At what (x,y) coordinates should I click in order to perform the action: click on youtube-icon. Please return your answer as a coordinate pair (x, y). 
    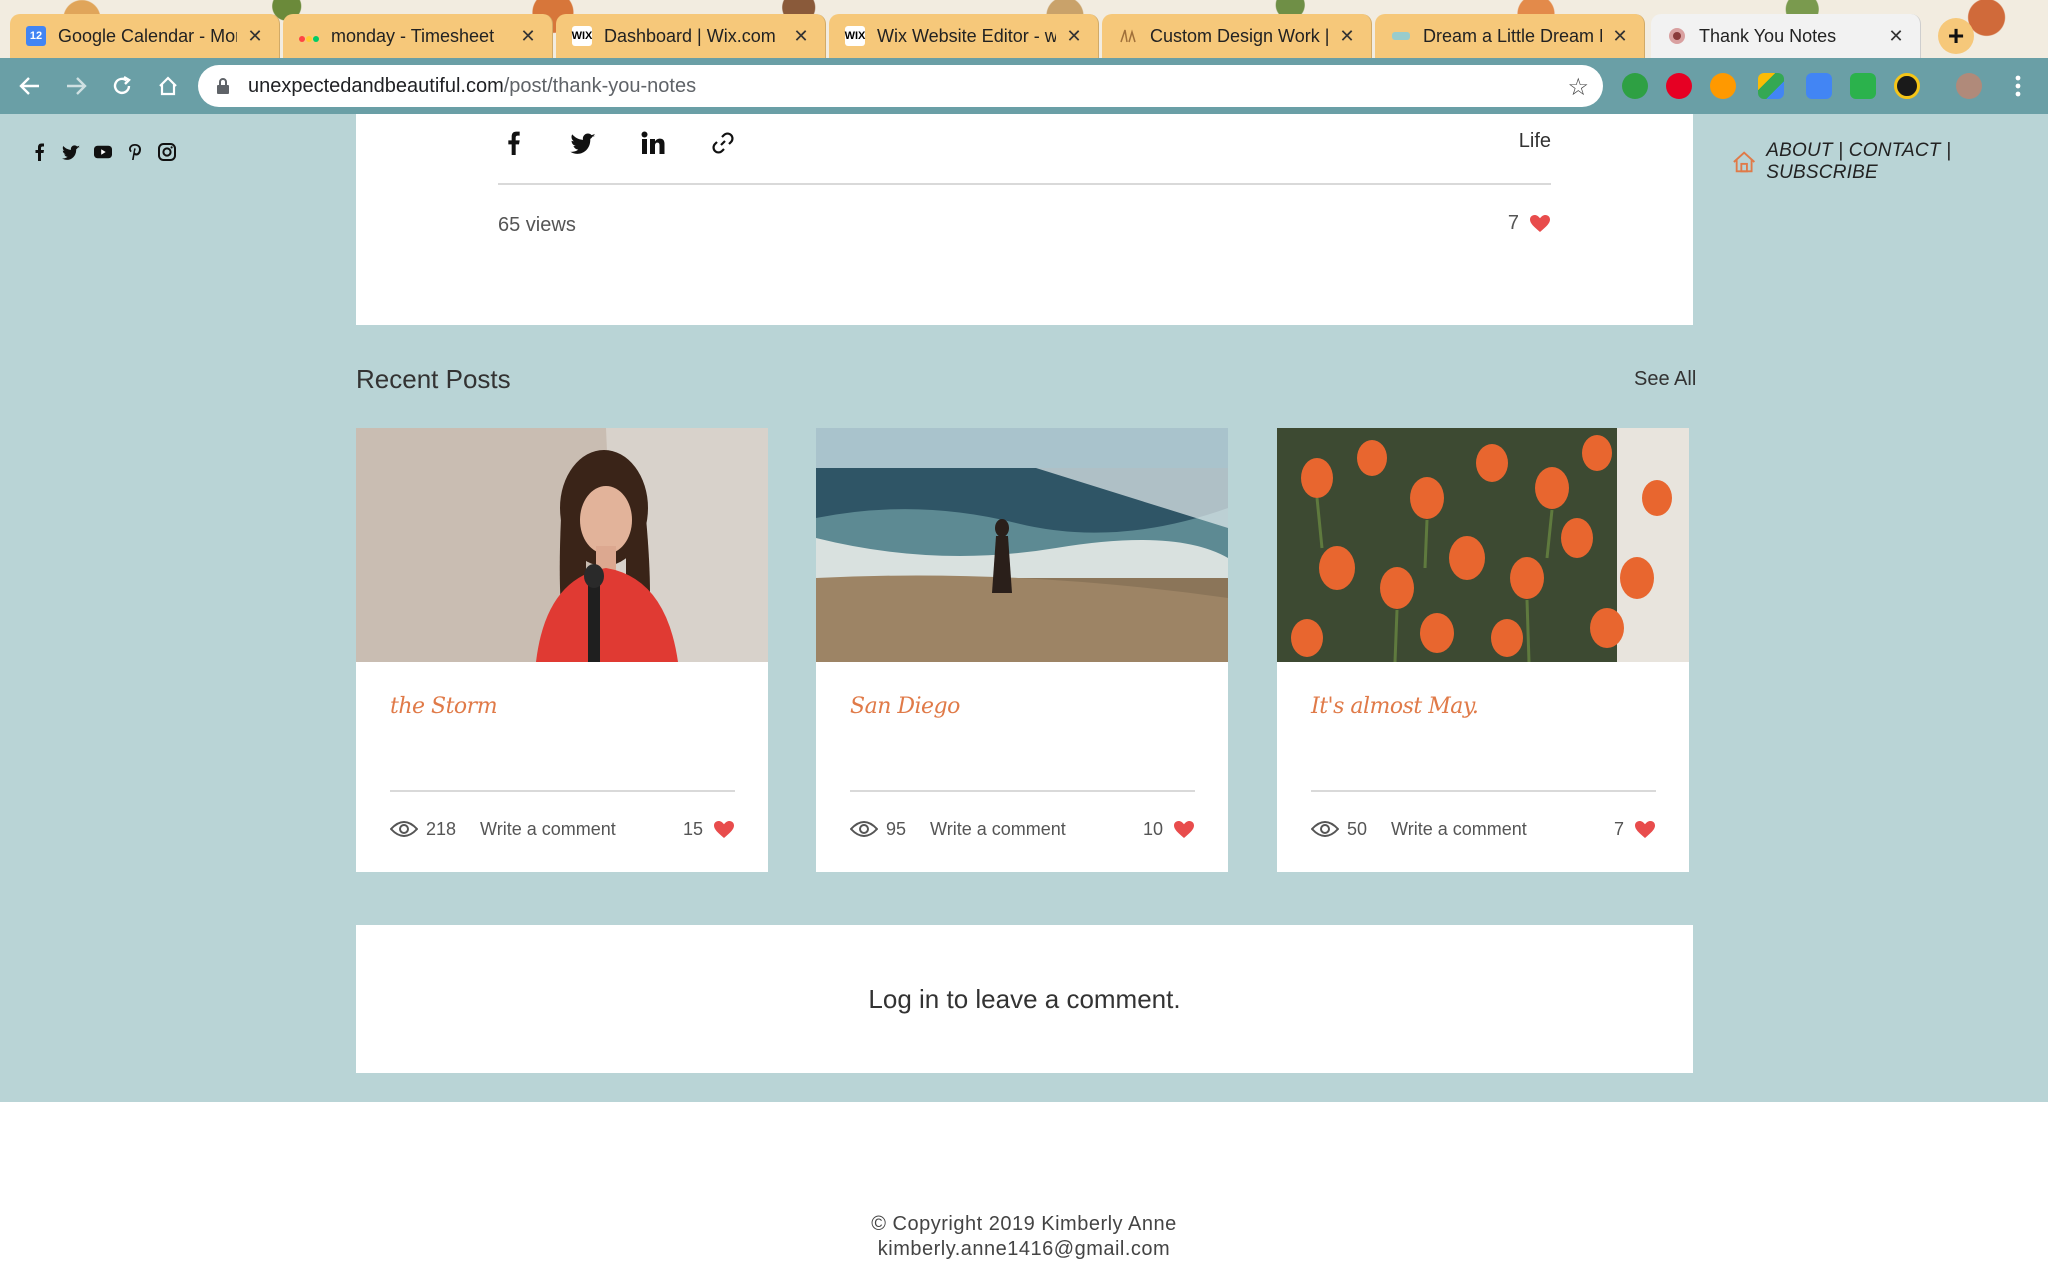
    Looking at the image, I should click on (103, 152).